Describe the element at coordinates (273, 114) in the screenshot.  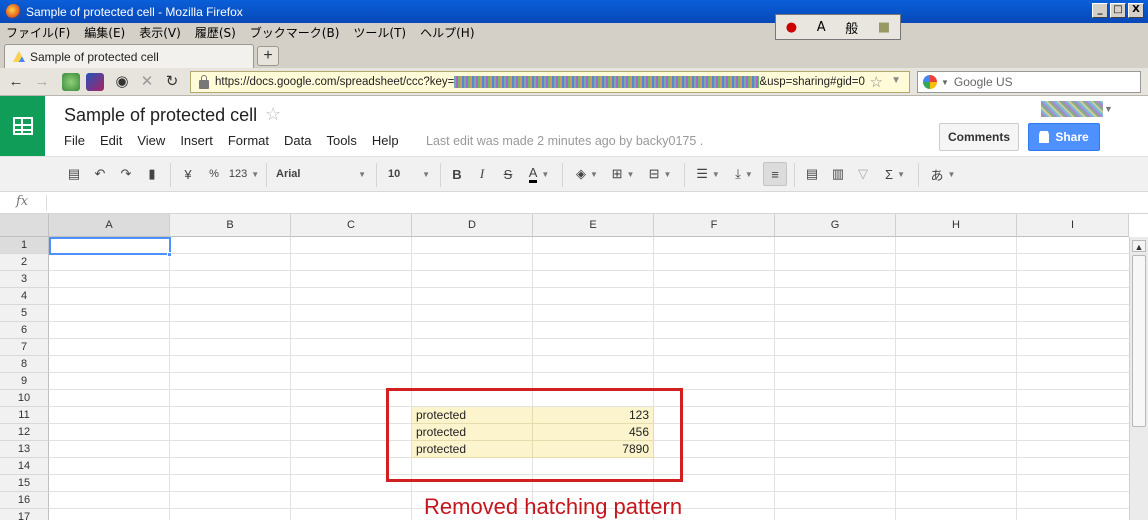
I see `star-document-icon: ☆` at that location.